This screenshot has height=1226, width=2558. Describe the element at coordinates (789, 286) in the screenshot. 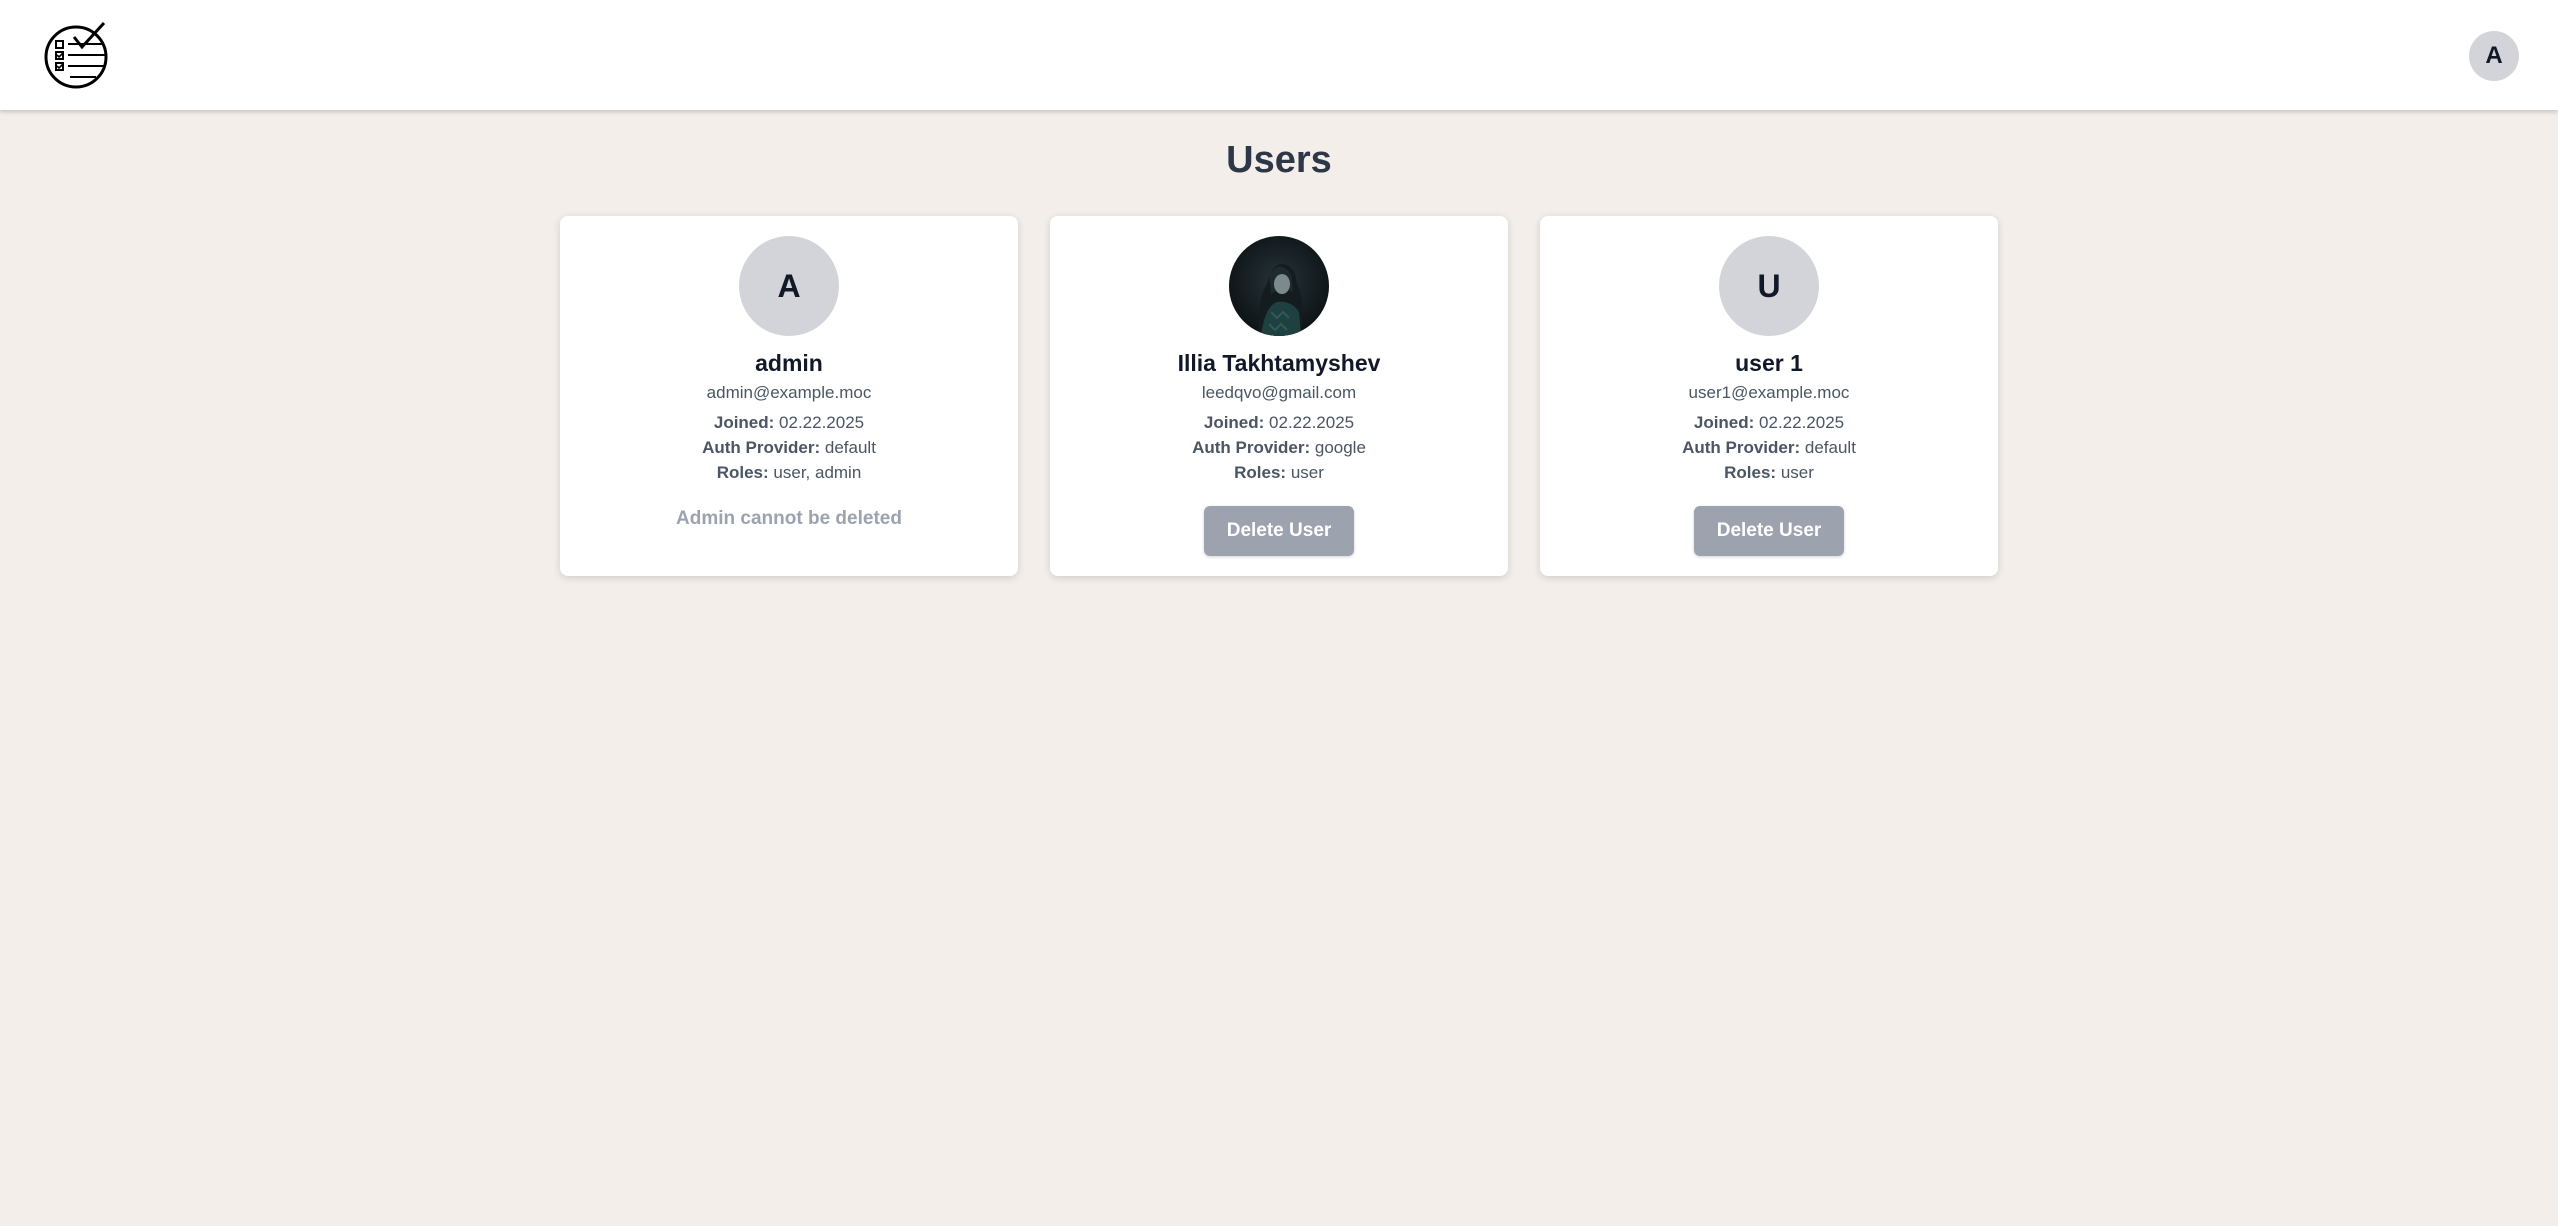

I see `avatar: A` at that location.